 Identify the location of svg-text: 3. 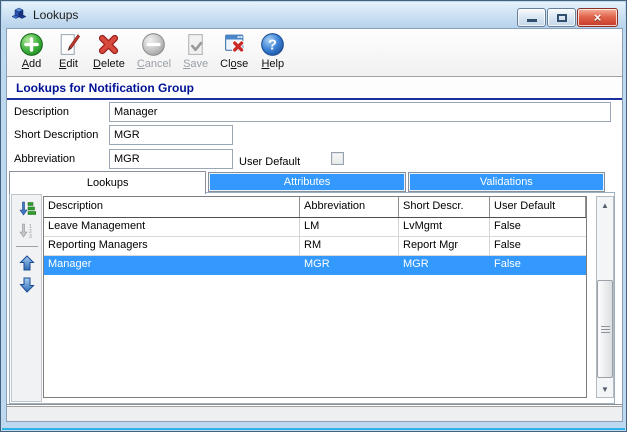
(30, 236).